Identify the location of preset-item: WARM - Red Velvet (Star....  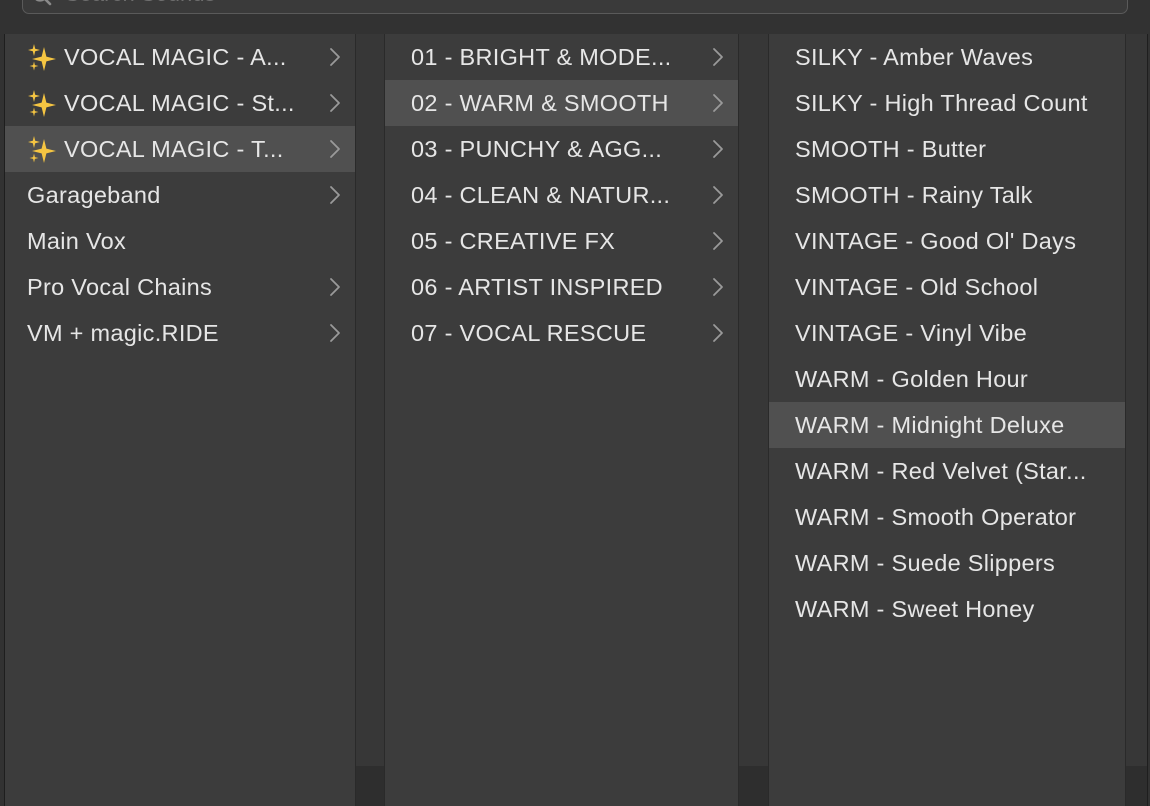
(947, 471).